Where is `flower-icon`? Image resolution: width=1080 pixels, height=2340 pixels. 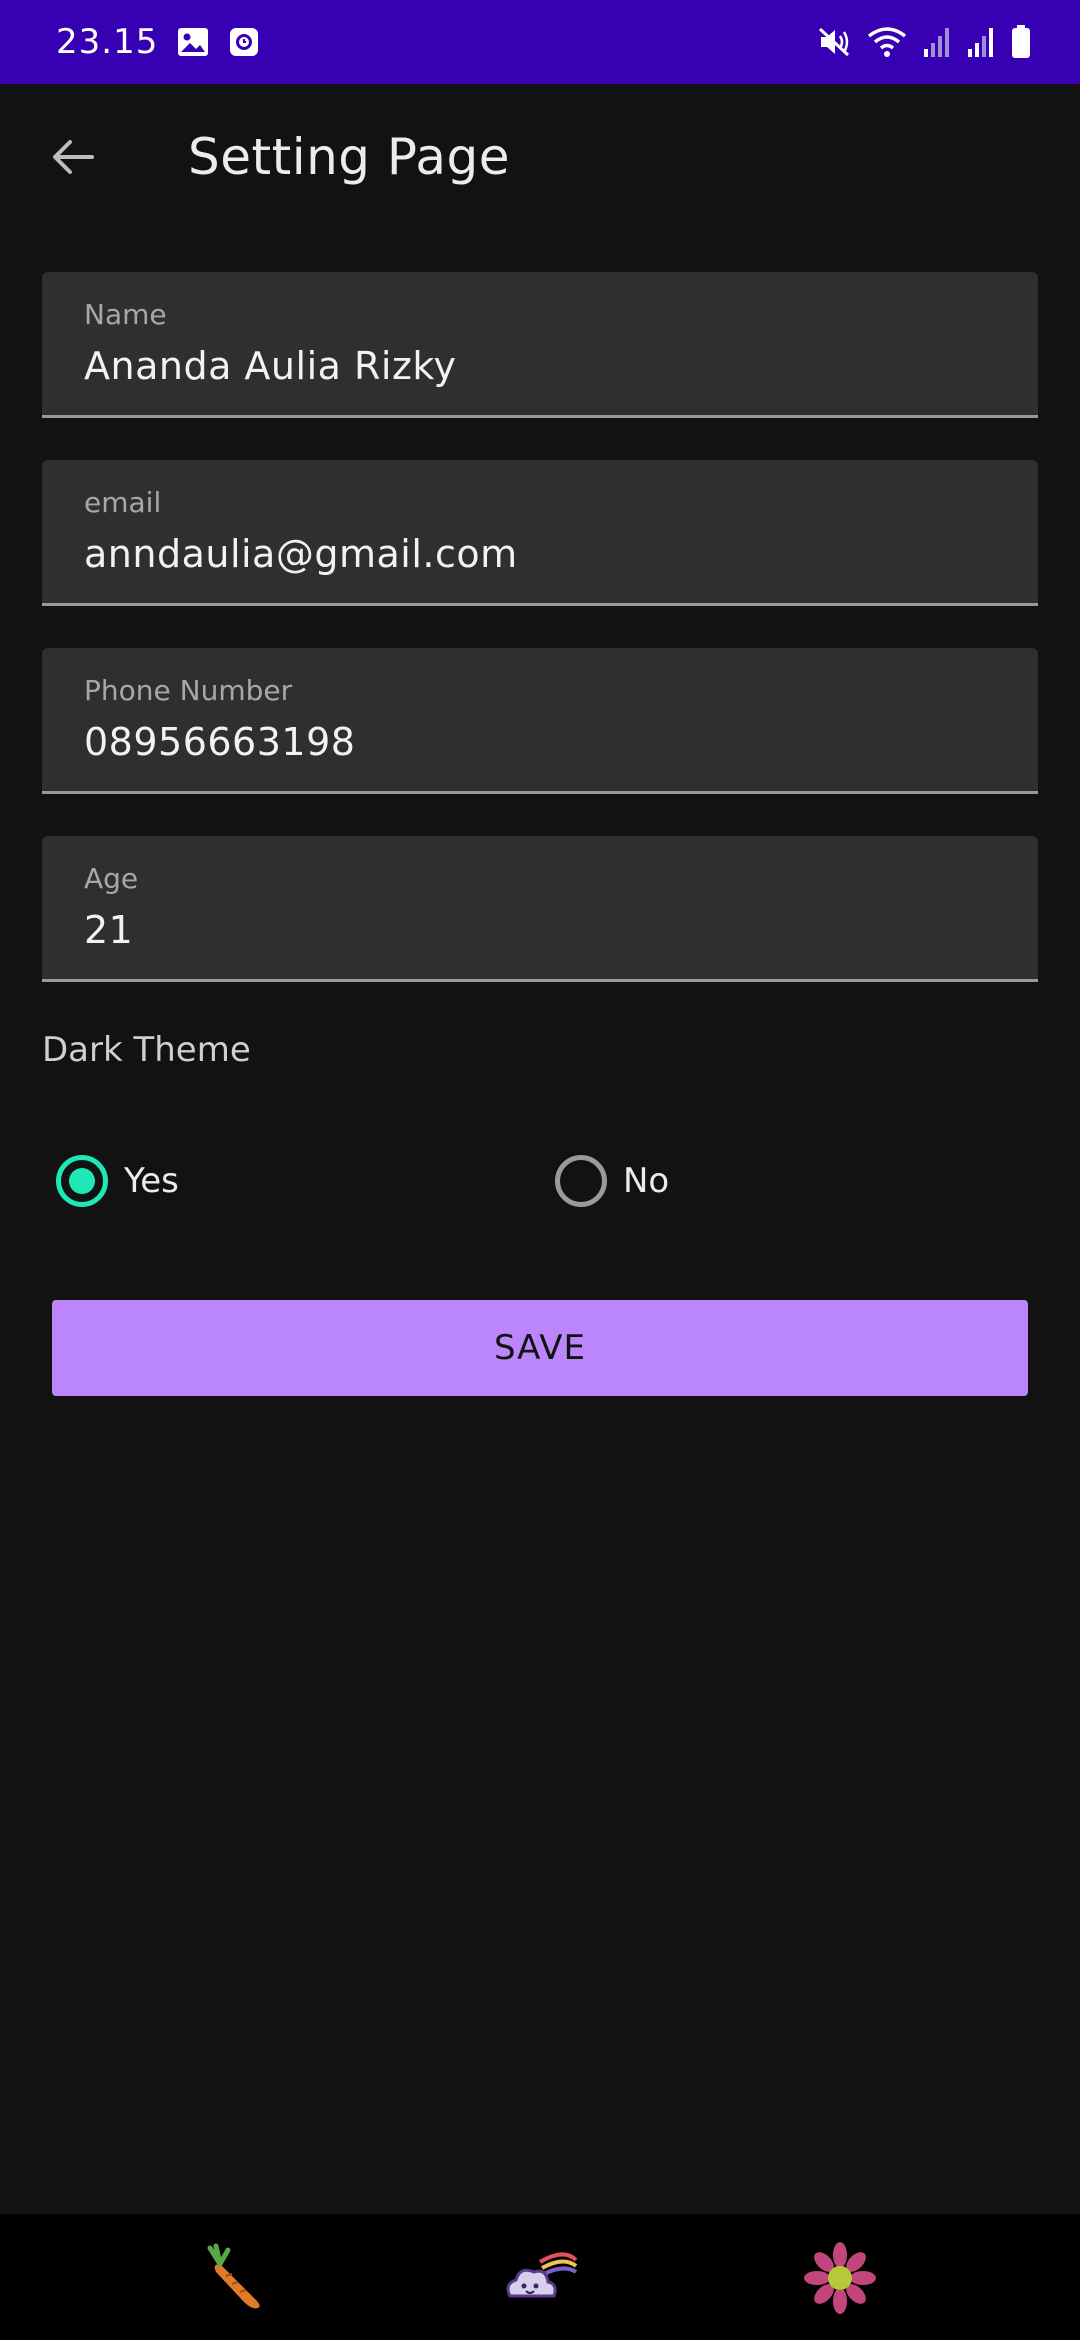 flower-icon is located at coordinates (840, 2278).